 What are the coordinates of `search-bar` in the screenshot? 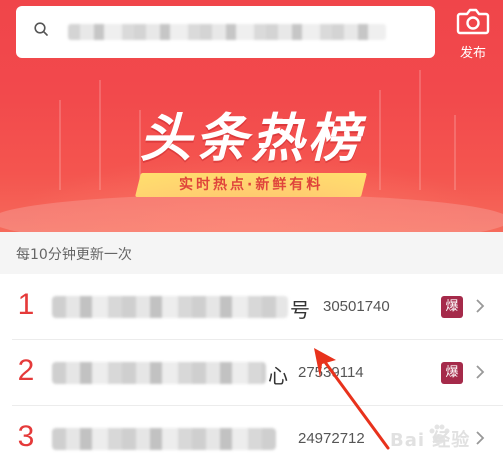 It's located at (225, 32).